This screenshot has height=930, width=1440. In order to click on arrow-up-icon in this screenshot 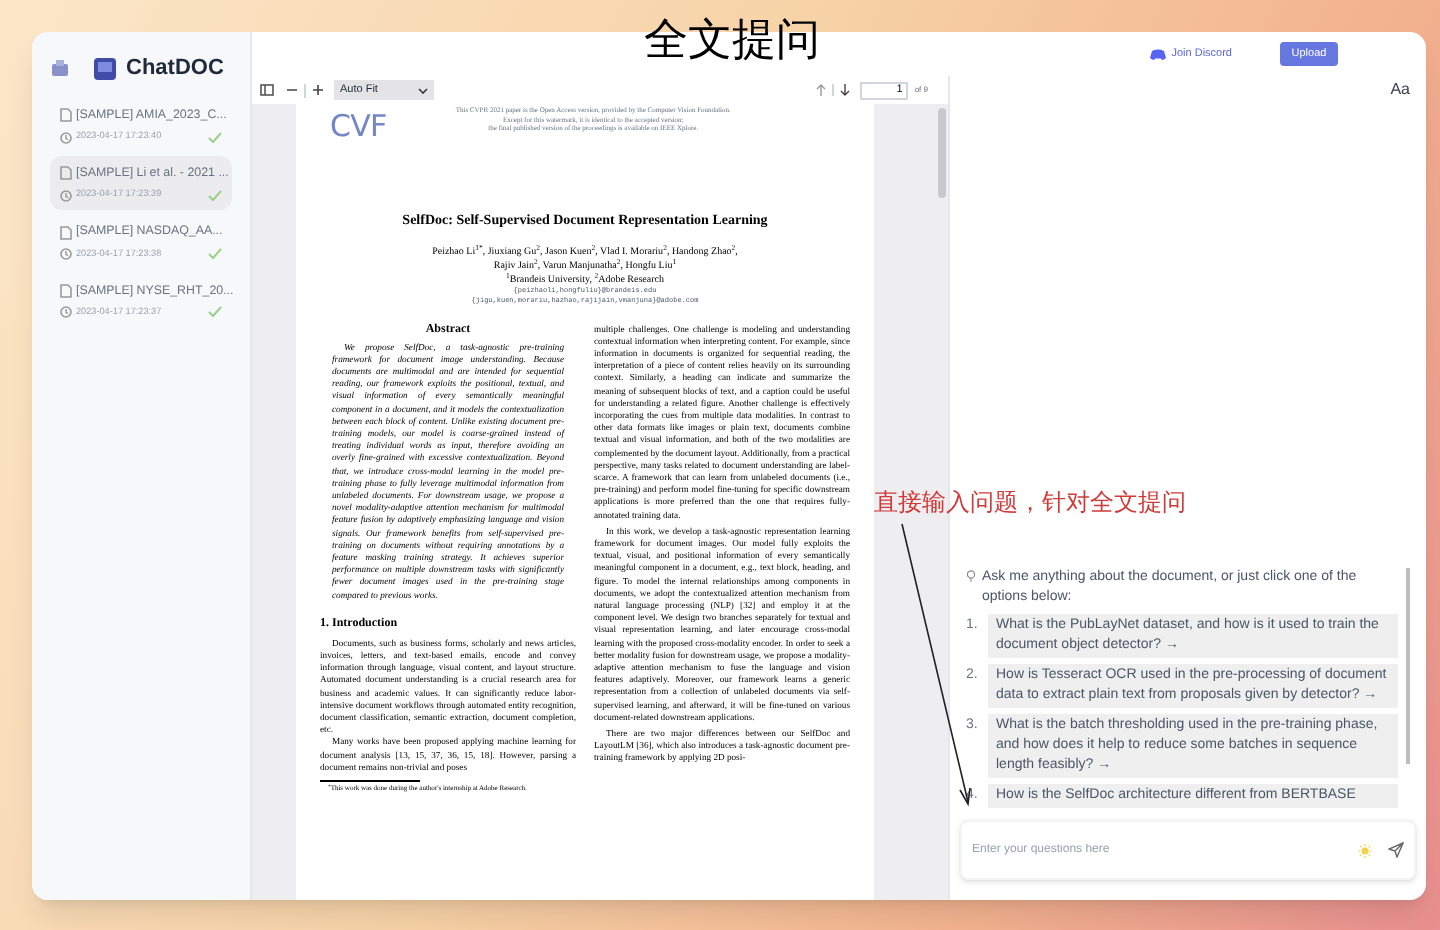, I will do `click(821, 90)`.